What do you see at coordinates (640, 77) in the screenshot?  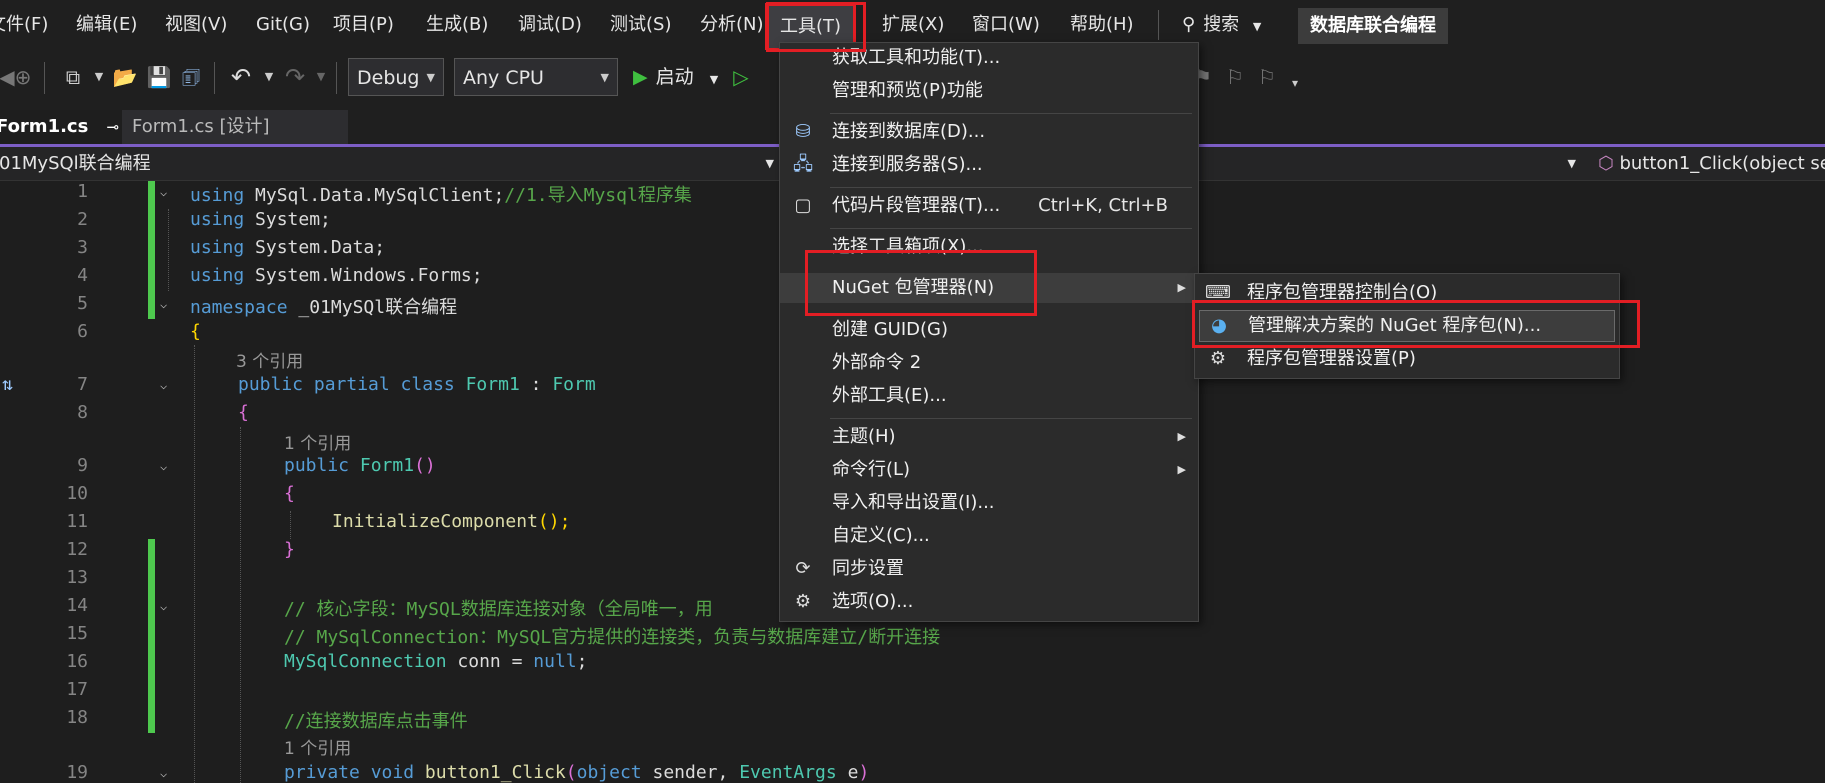 I see `play-icon: ▶` at bounding box center [640, 77].